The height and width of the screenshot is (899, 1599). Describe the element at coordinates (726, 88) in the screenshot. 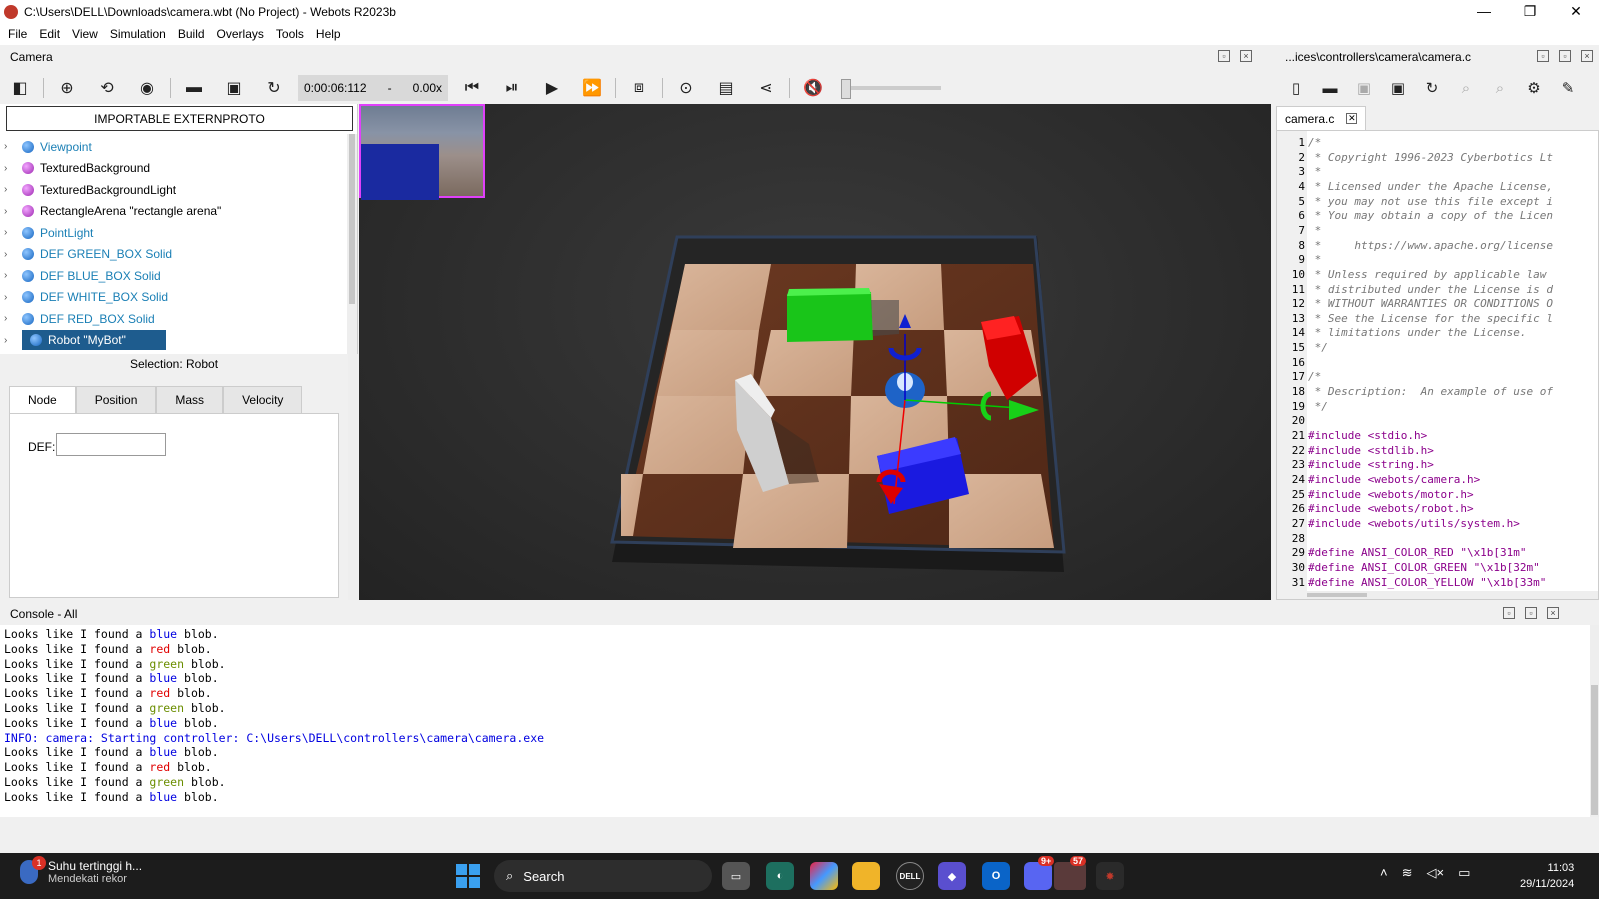

I see `record-movie-icon: ▤` at that location.